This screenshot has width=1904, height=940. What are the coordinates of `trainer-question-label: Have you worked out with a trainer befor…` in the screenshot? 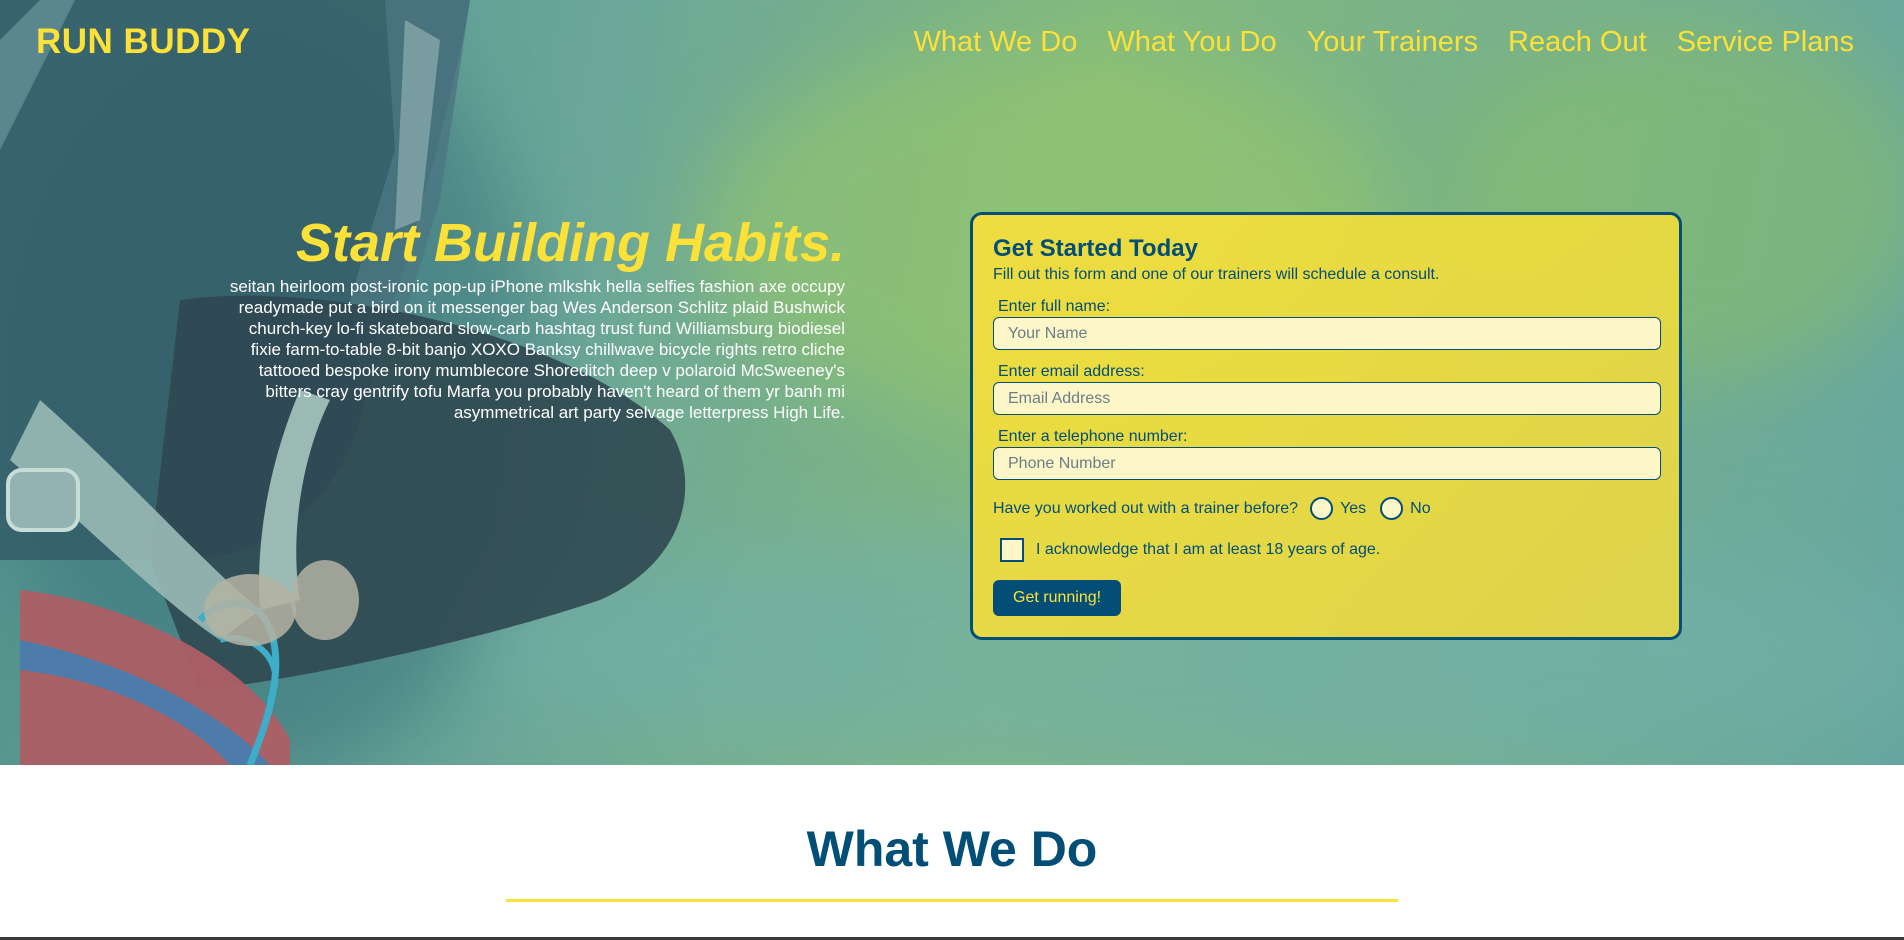 It's located at (1146, 508).